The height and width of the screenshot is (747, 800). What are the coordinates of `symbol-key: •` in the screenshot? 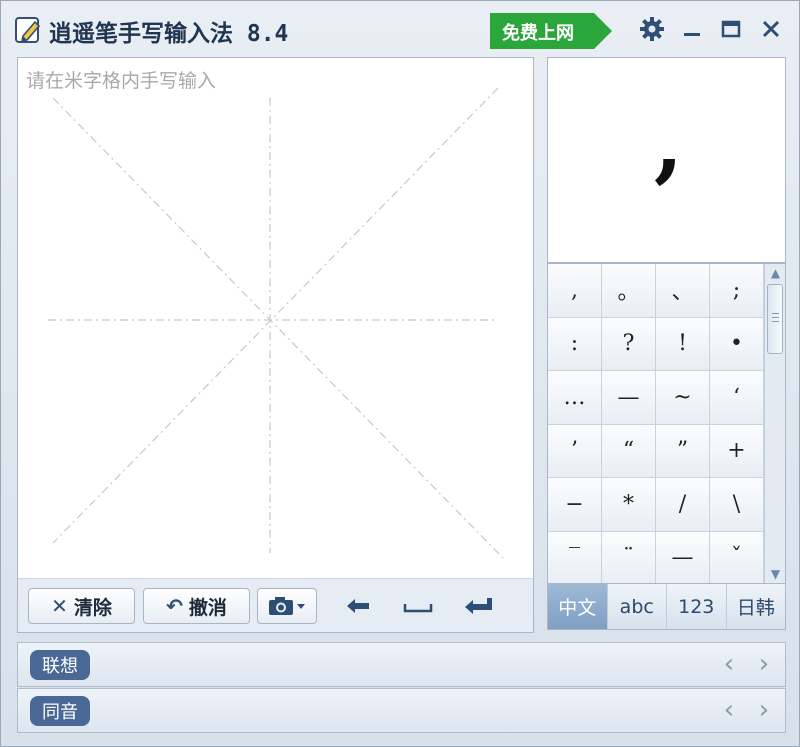 It's located at (737, 344).